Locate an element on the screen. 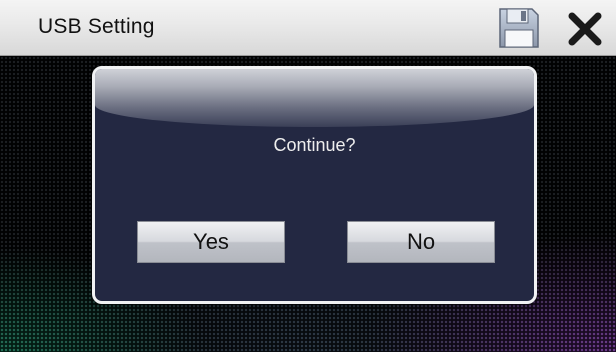 This screenshot has width=616, height=352. yes-button: Yes is located at coordinates (211, 242).